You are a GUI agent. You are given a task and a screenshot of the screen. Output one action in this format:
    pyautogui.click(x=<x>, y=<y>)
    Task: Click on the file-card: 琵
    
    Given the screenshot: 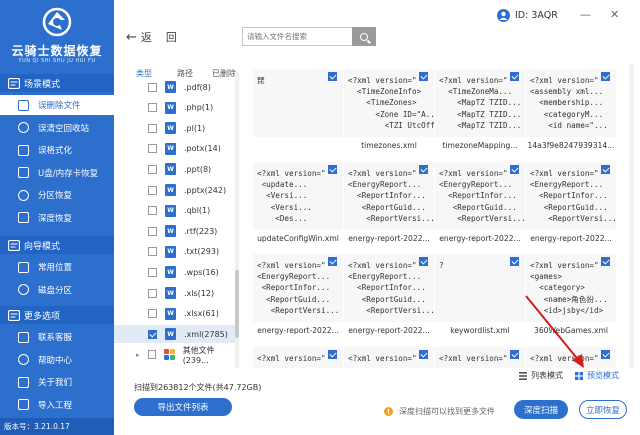 What is the action you would take?
    pyautogui.click(x=298, y=115)
    